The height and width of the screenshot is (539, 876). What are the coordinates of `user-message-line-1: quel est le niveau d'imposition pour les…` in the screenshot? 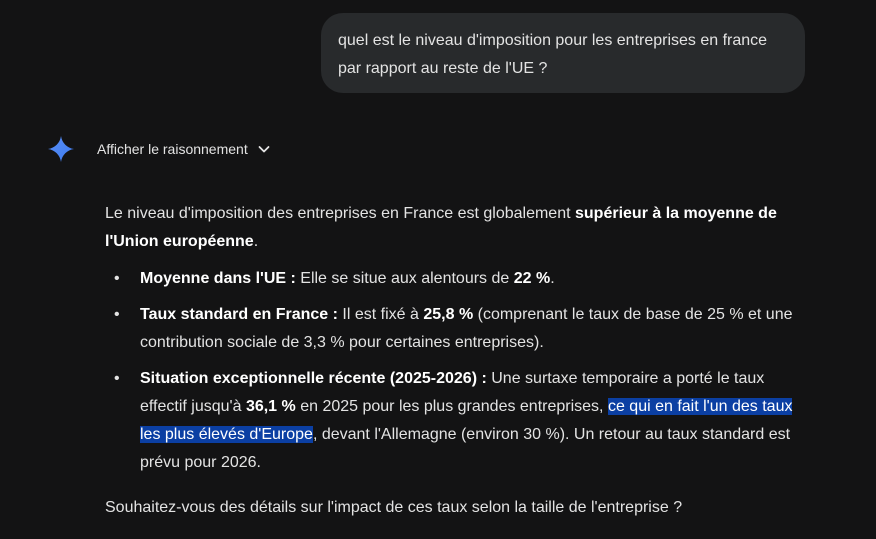 It's located at (553, 40).